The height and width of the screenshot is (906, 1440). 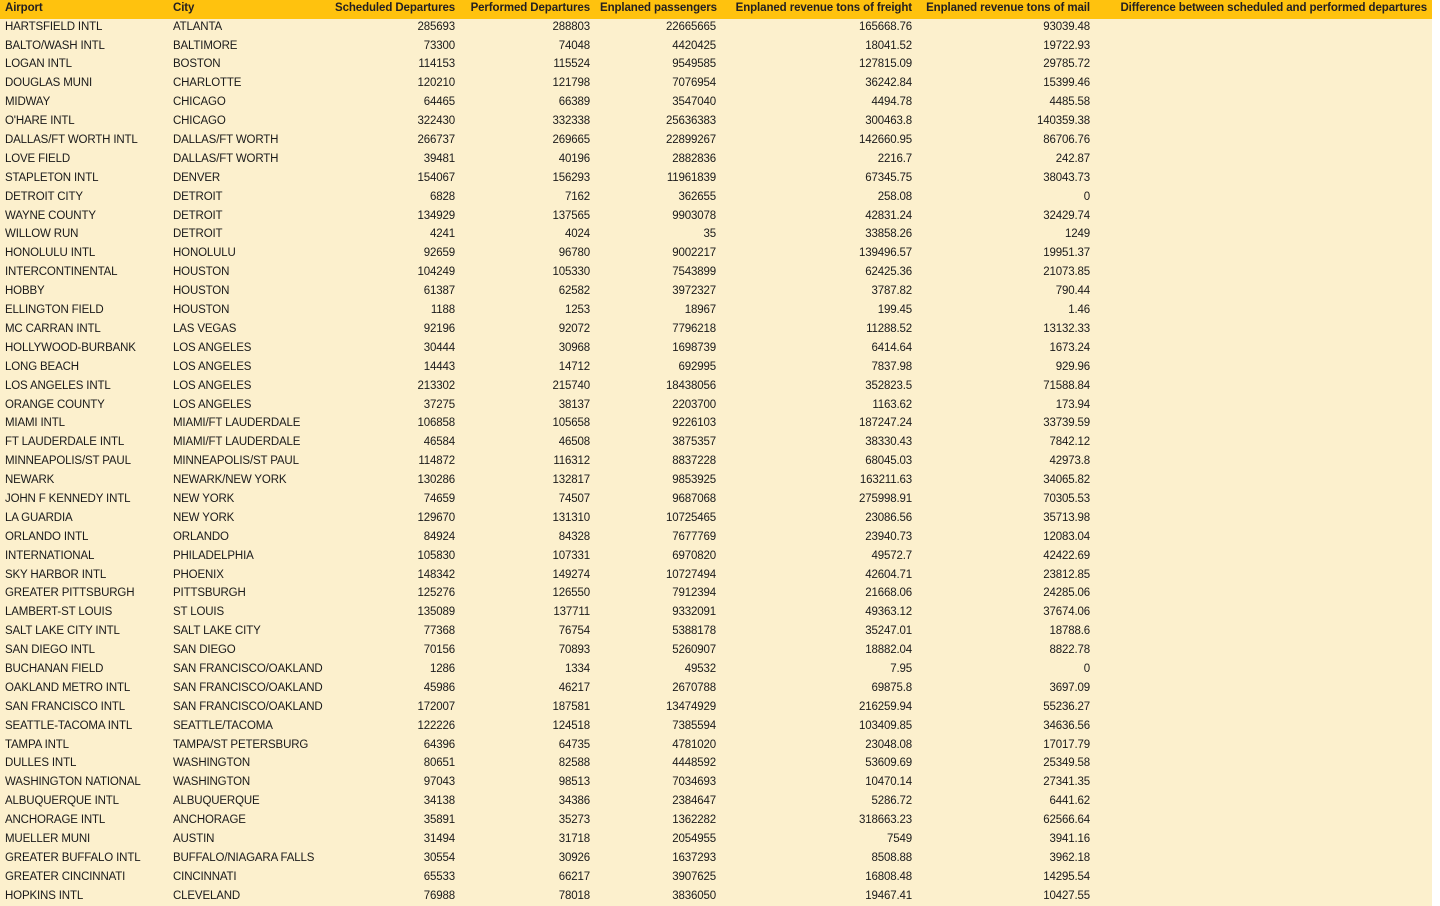 What do you see at coordinates (819, 462) in the screenshot?
I see `cell-enplaned-freight: 68045.03` at bounding box center [819, 462].